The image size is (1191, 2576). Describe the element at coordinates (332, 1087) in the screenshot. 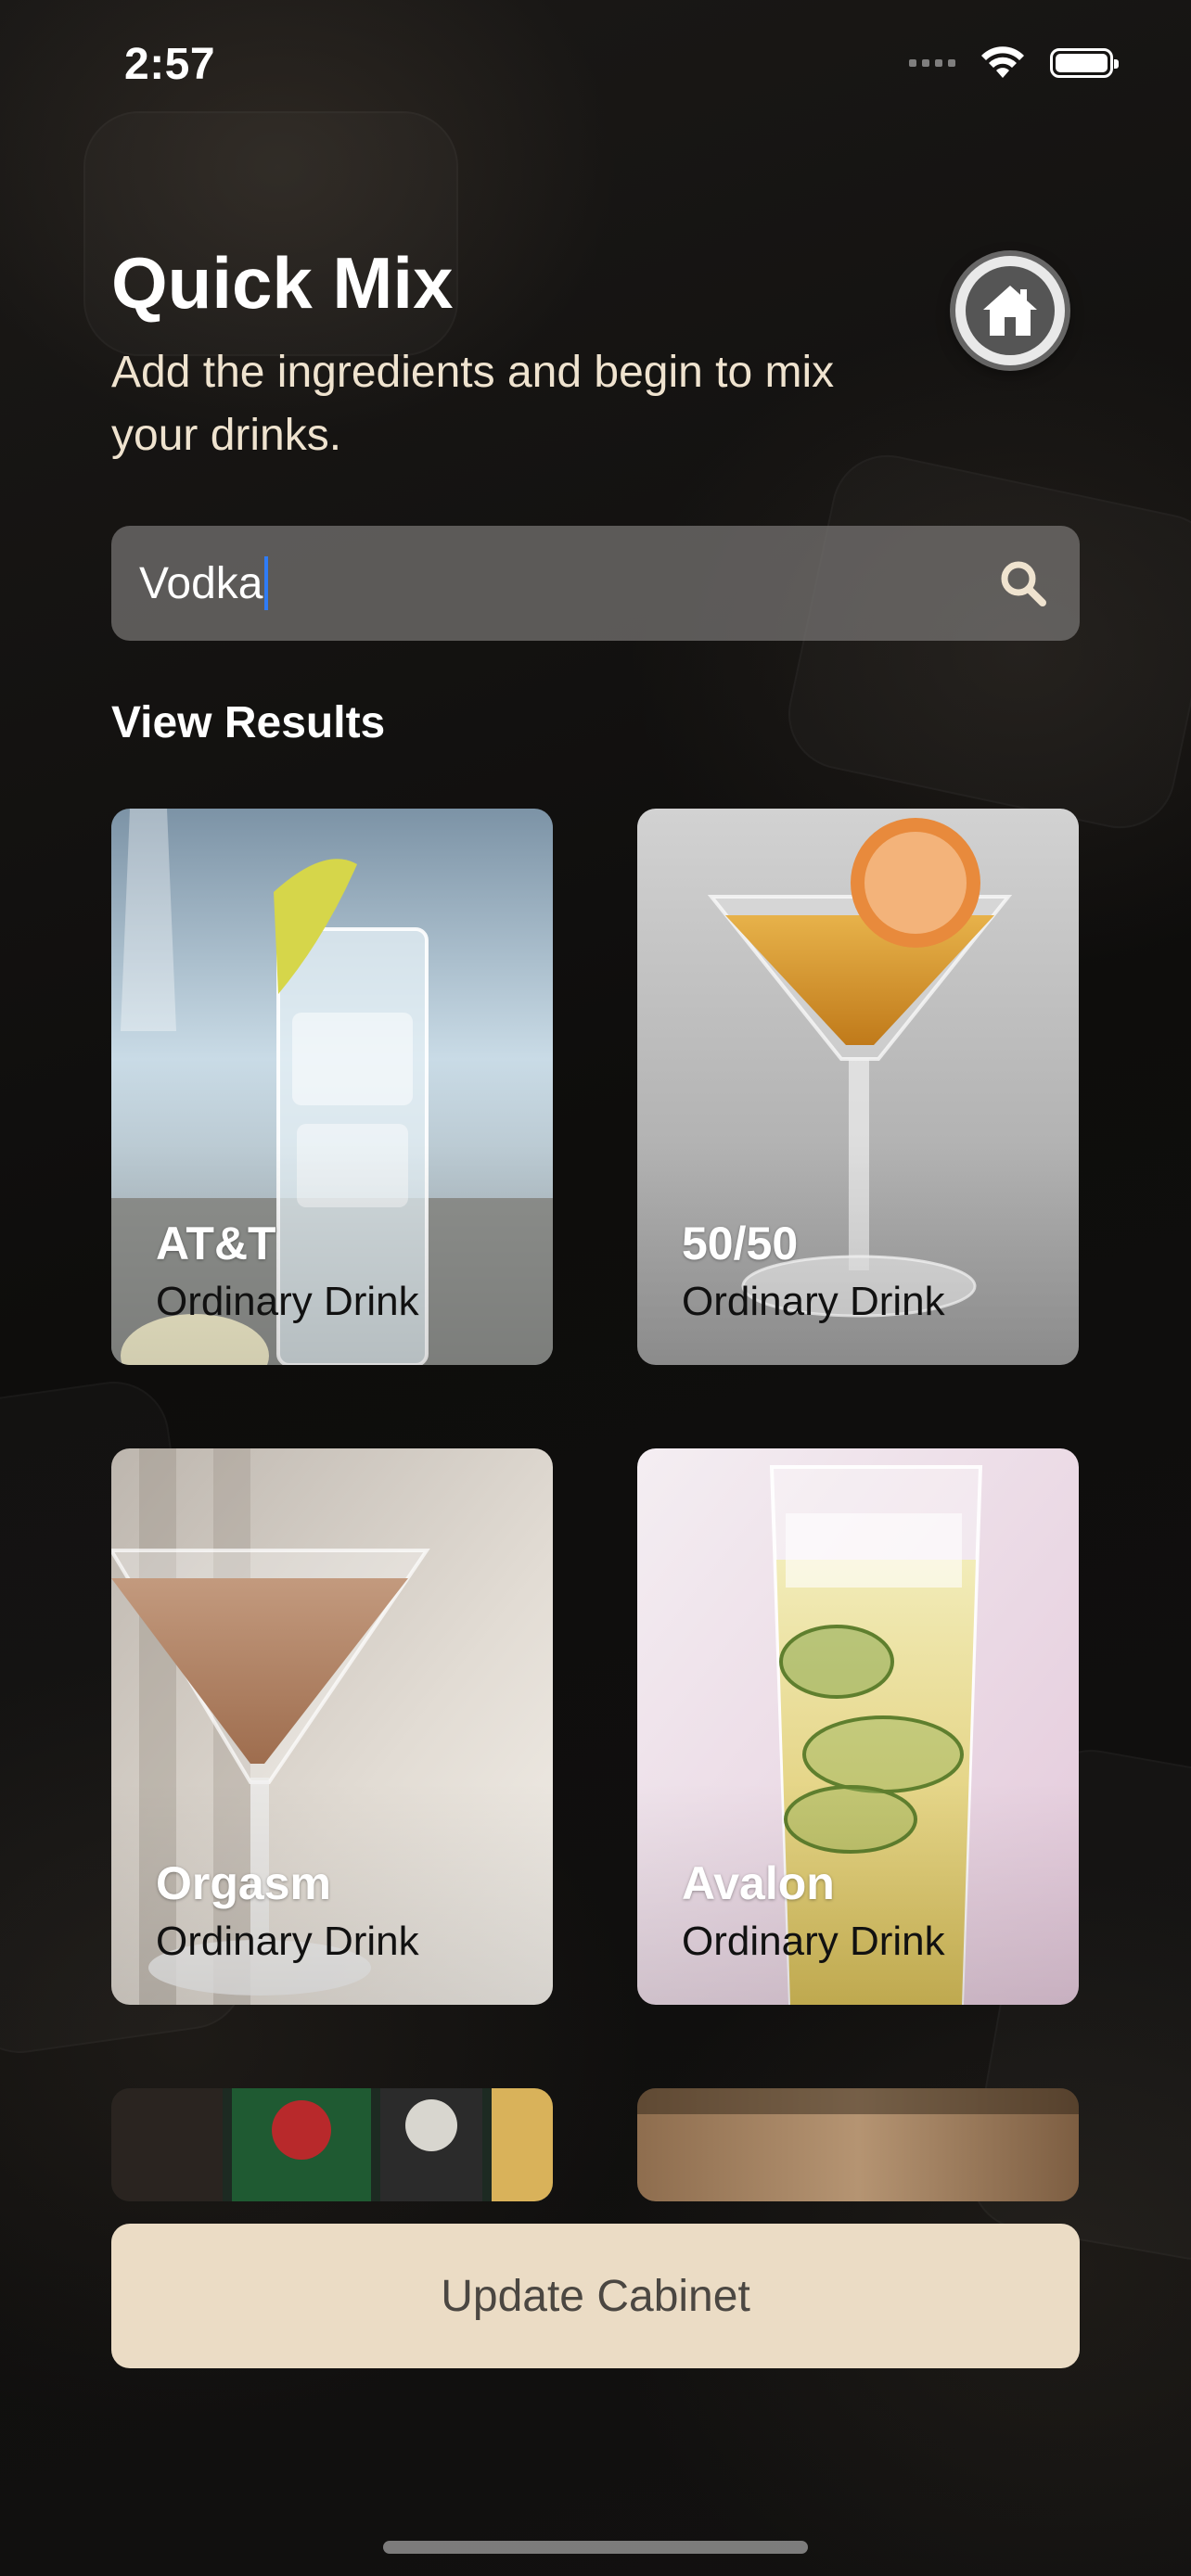

I see `drink-card: AT&T Ordinary Drink` at that location.